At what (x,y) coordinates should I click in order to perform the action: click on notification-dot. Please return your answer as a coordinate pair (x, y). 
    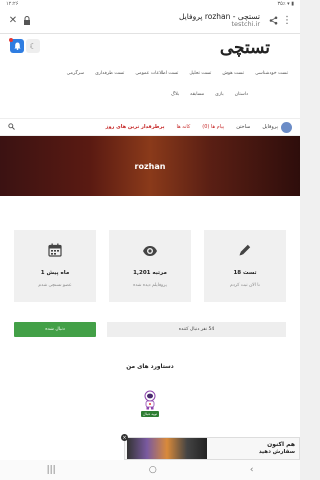
    Looking at the image, I should click on (11, 40).